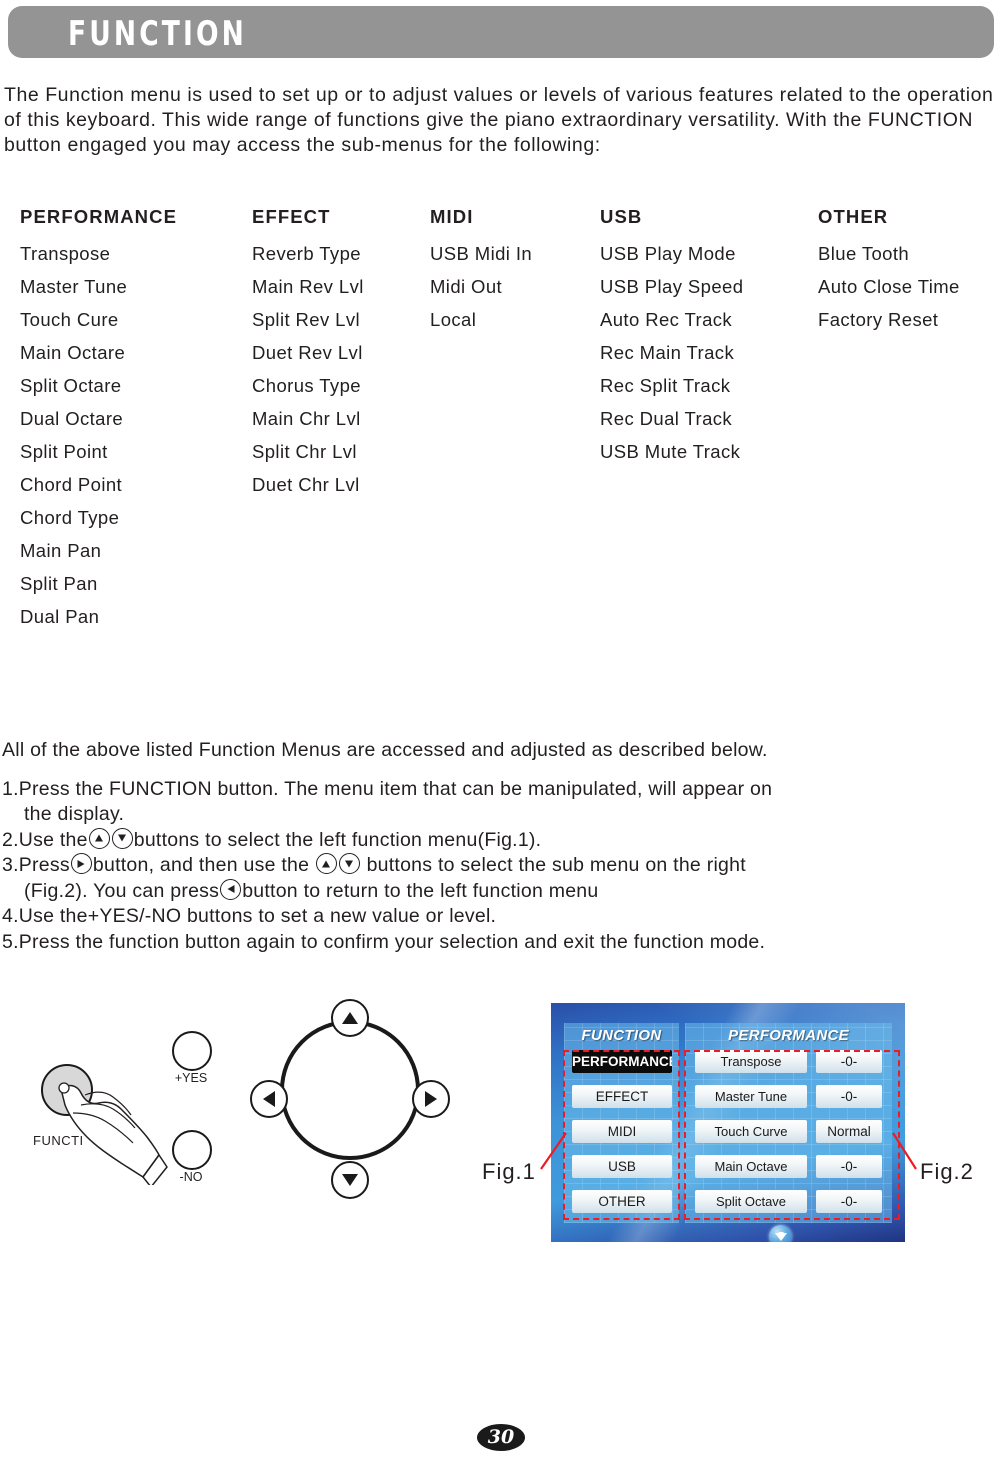 The height and width of the screenshot is (1477, 1002). Describe the element at coordinates (306, 253) in the screenshot. I see `menu-item: Reverb Type` at that location.